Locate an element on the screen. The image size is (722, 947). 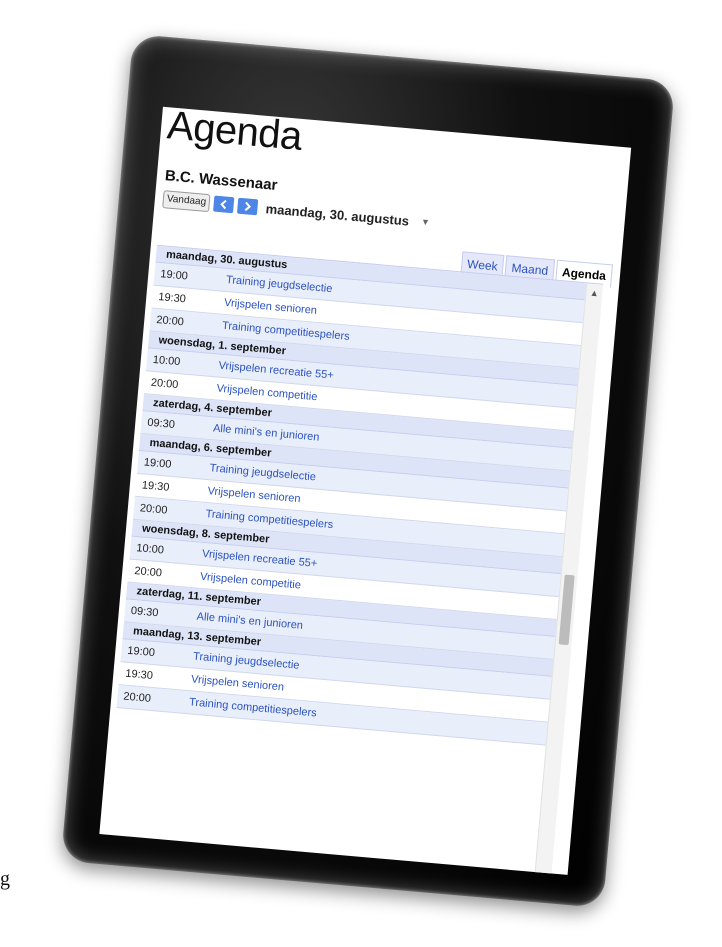
current-date-label: maandag, 30. augustus is located at coordinates (337, 214).